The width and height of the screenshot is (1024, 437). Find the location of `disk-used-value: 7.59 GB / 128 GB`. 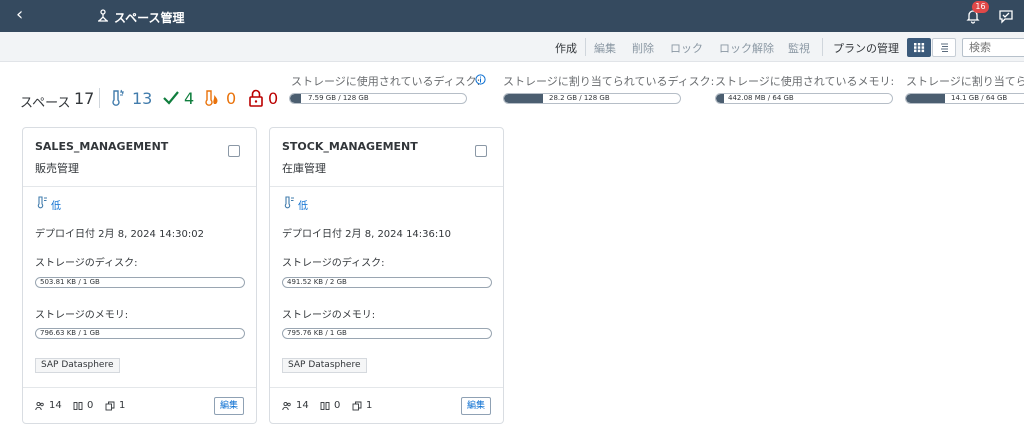

disk-used-value: 7.59 GB / 128 GB is located at coordinates (338, 98).